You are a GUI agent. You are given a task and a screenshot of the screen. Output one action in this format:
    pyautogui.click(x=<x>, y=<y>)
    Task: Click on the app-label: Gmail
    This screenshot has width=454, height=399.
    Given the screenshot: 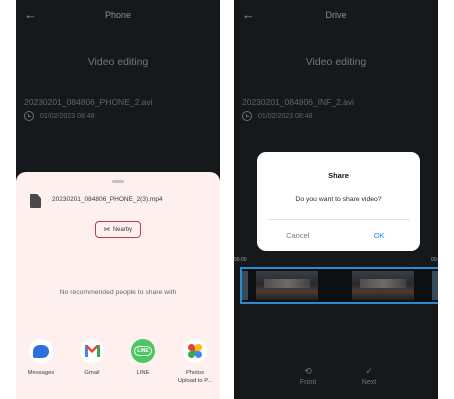 What is the action you would take?
    pyautogui.click(x=92, y=373)
    